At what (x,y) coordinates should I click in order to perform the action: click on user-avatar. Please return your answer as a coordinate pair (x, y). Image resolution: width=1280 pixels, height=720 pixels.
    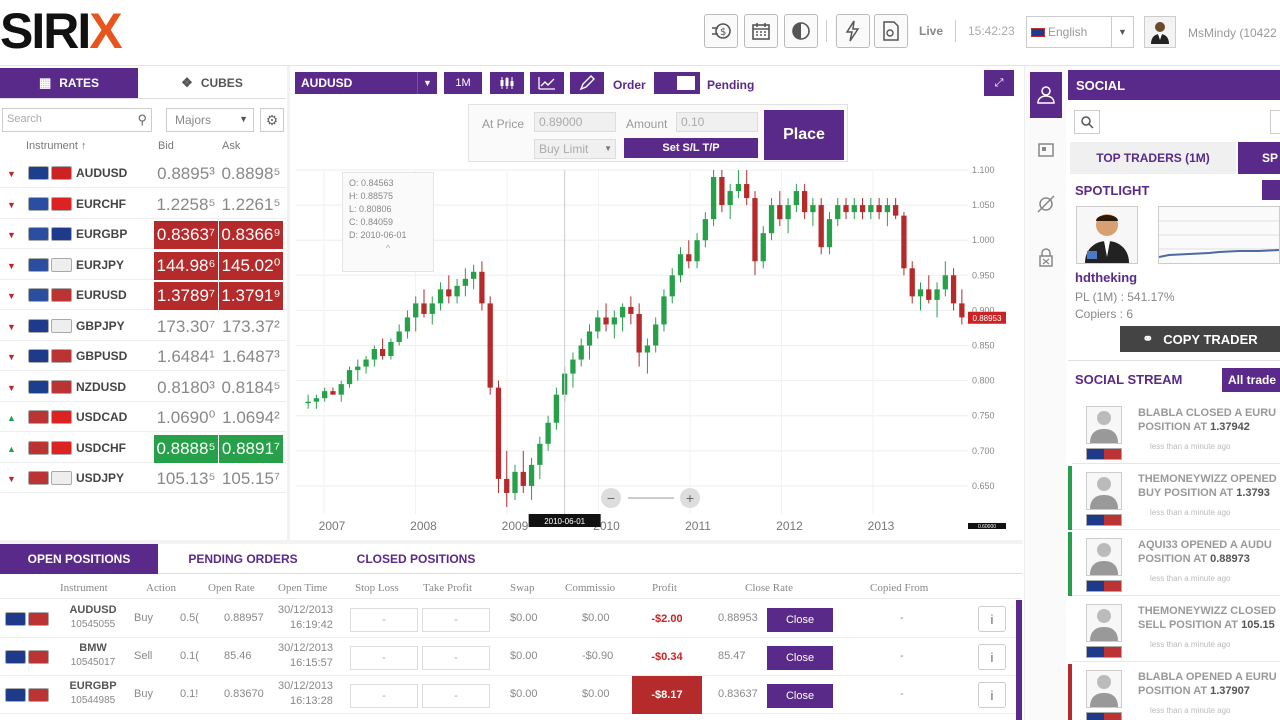
    Looking at the image, I should click on (1160, 32).